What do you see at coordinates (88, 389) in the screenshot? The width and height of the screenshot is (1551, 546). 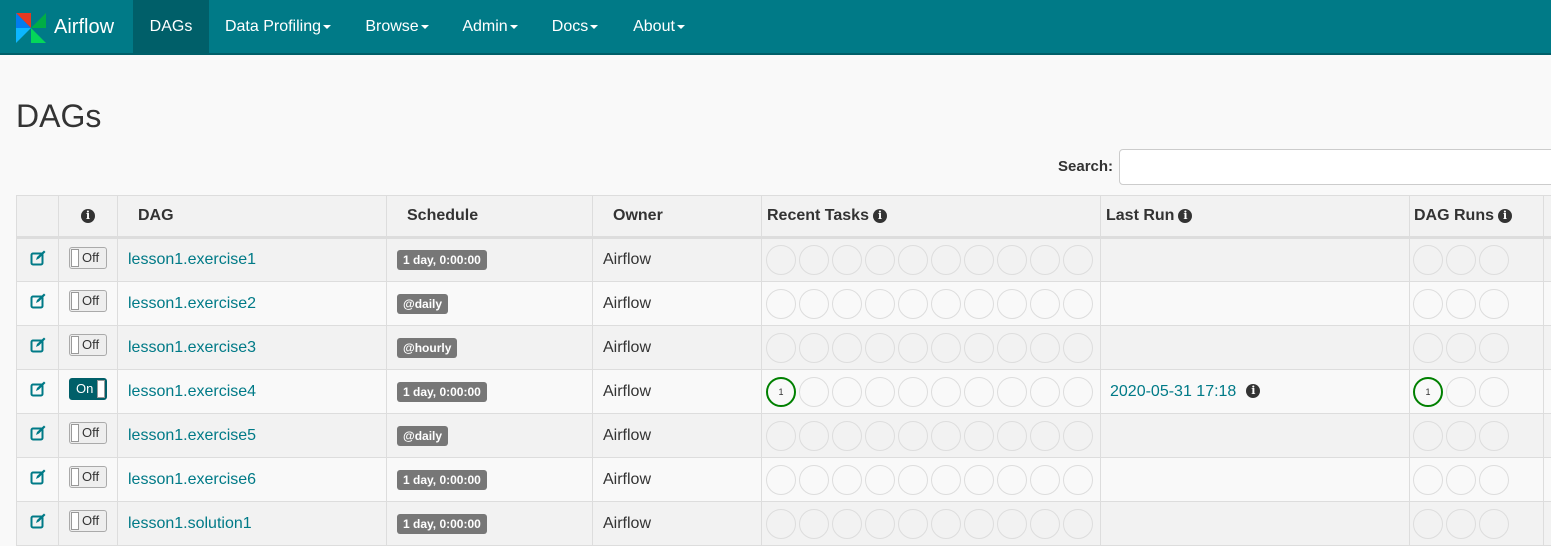 I see `dag-toggle: On` at bounding box center [88, 389].